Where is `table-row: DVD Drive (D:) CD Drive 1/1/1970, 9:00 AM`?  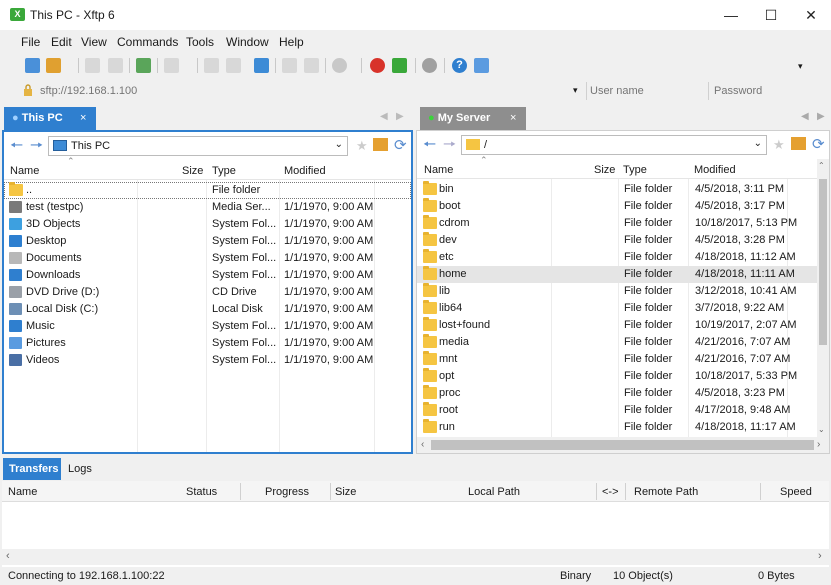 table-row: DVD Drive (D:) CD Drive 1/1/1970, 9:00 AM is located at coordinates (207, 292).